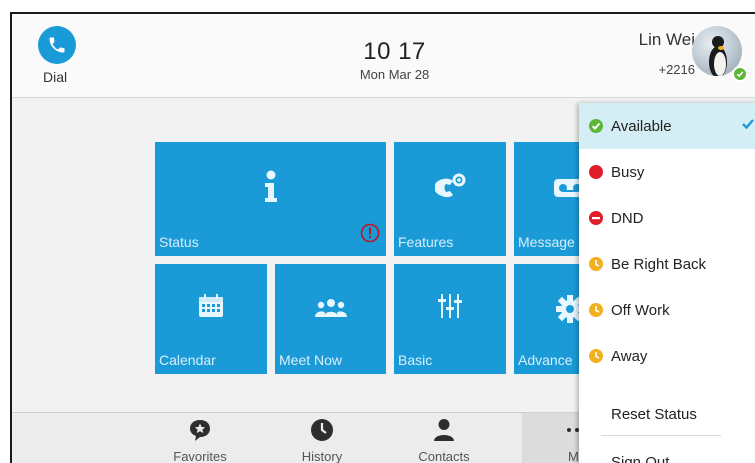 This screenshot has width=755, height=463. Describe the element at coordinates (450, 306) in the screenshot. I see `sliders-icon` at that location.